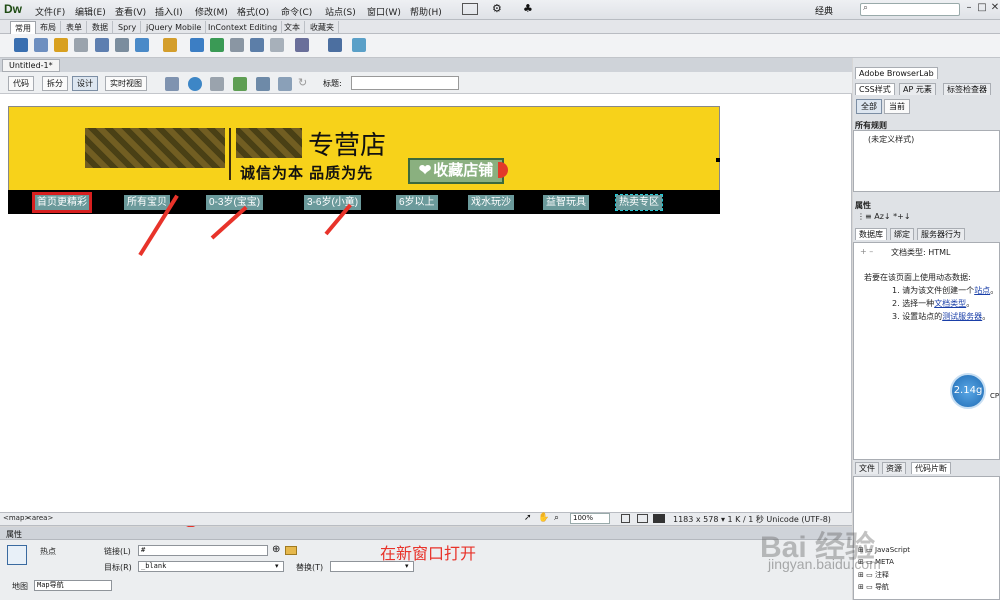 The height and width of the screenshot is (600, 1000). I want to click on nav-link-6plus: 6岁以上, so click(417, 202).